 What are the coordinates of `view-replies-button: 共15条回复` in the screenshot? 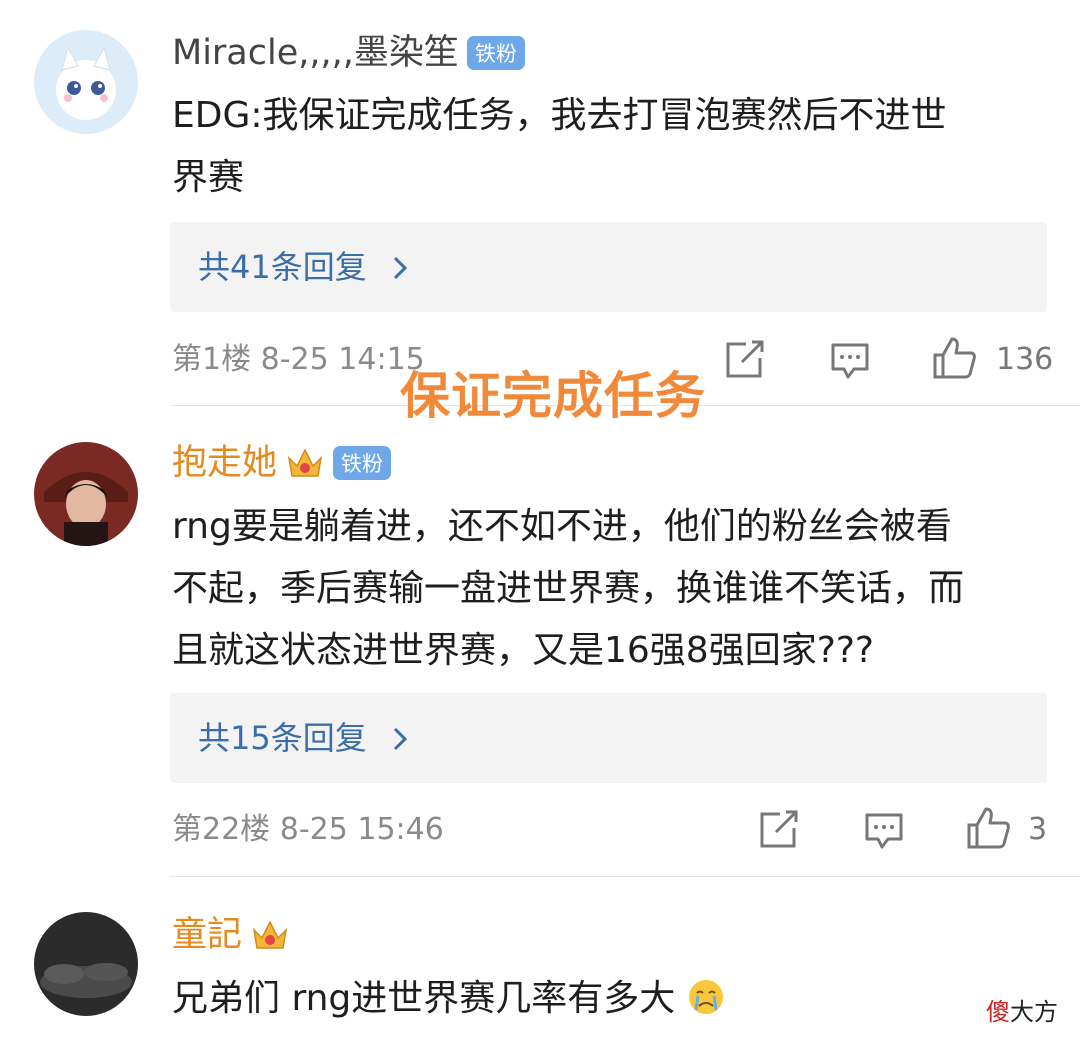 It's located at (608, 738).